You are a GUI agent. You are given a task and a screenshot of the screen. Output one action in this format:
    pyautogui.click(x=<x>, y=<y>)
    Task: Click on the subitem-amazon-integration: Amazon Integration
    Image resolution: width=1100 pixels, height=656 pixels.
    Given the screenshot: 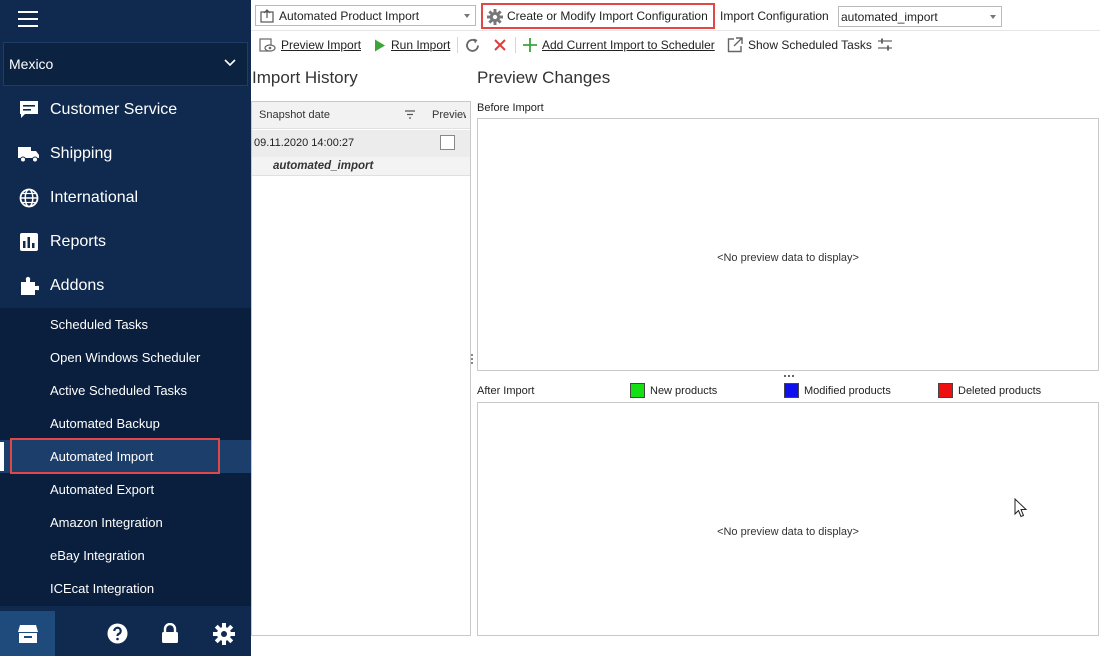 What is the action you would take?
    pyautogui.click(x=125, y=522)
    